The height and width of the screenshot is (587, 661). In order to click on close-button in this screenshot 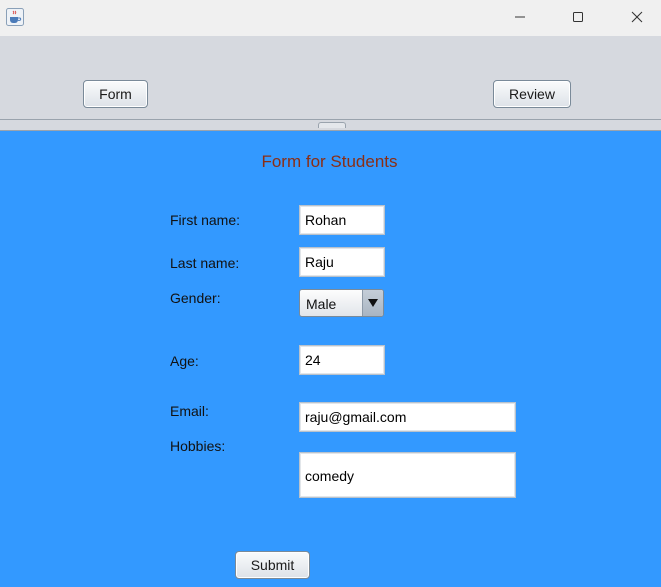, I will do `click(637, 17)`.